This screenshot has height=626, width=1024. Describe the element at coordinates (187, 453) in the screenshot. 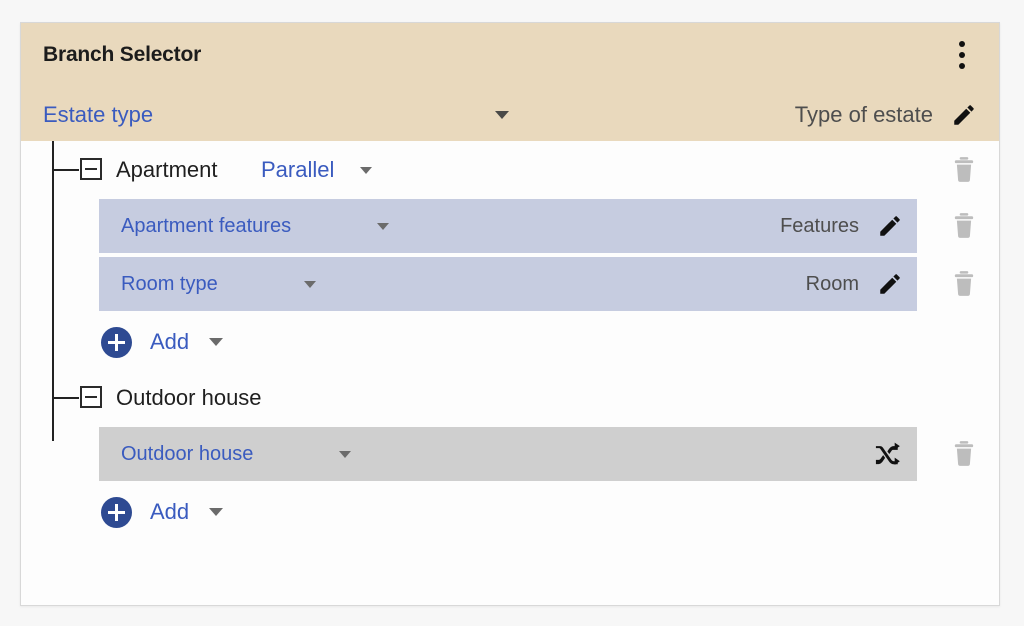

I see `branch-row-label: Outdoor house` at that location.